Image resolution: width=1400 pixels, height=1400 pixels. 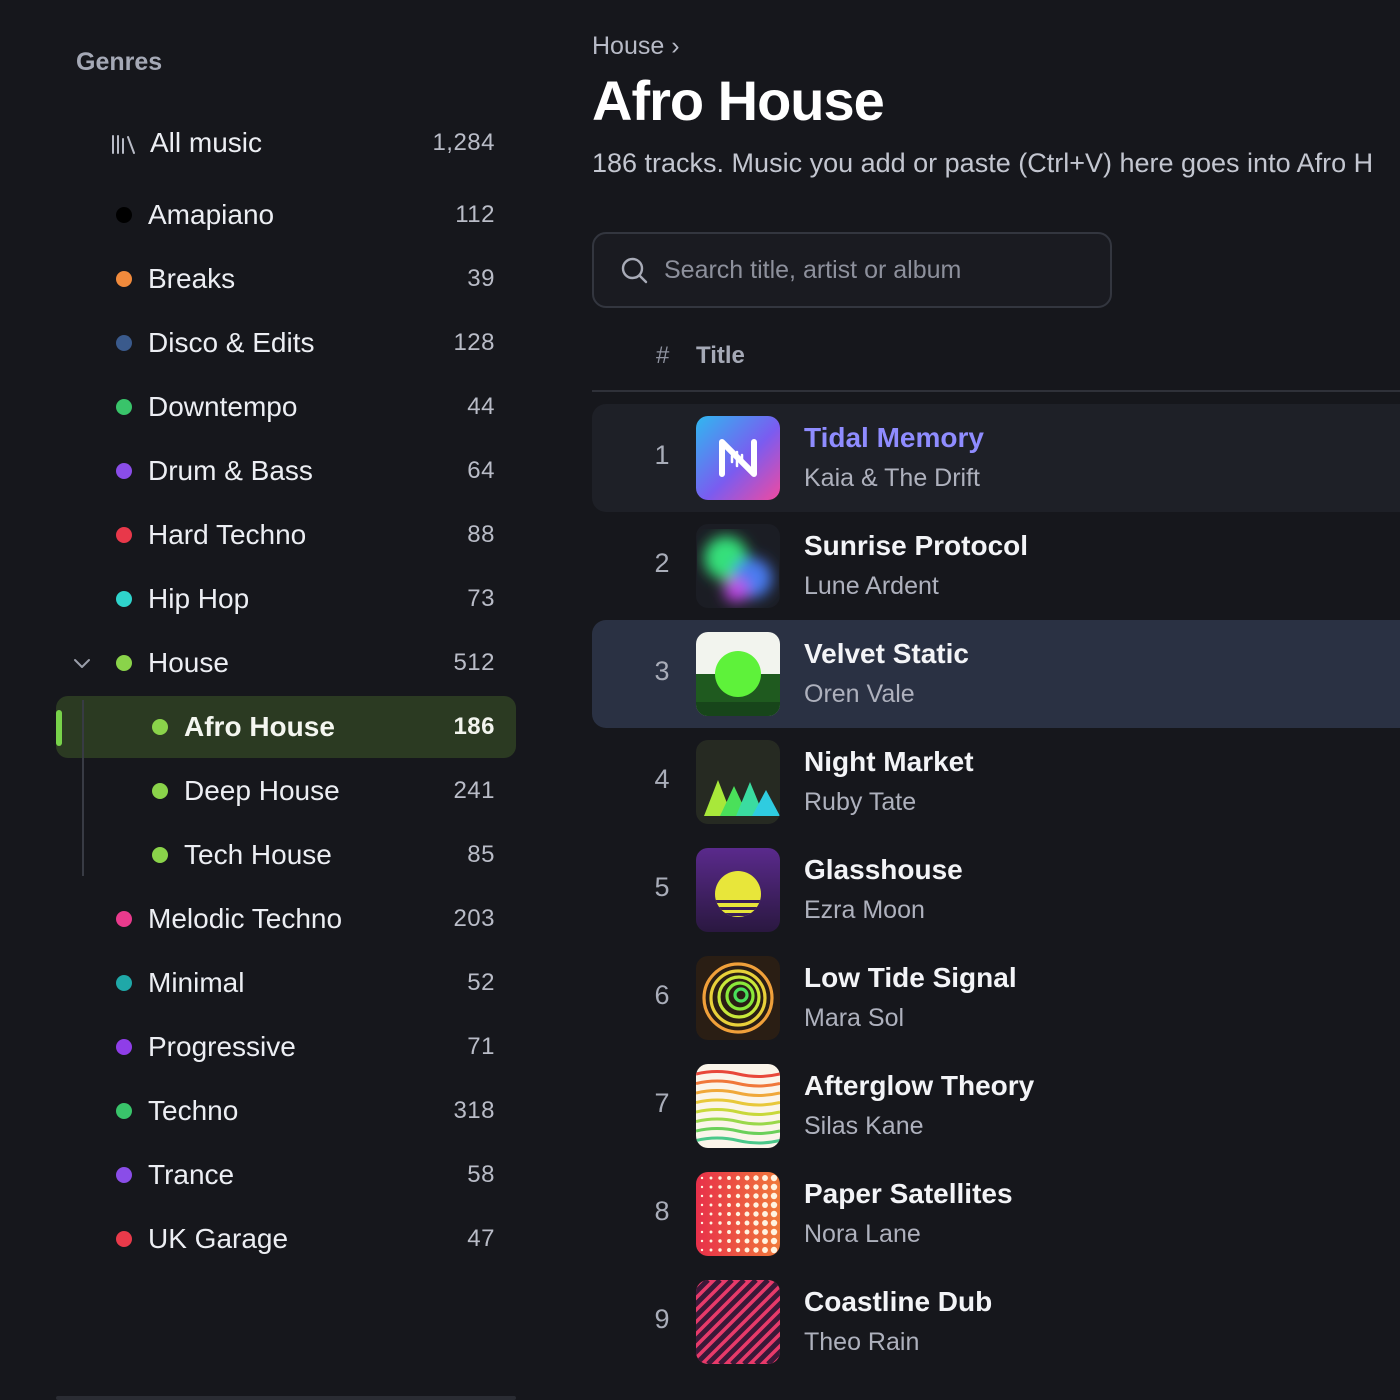 I want to click on track-artist: Silas Kane, so click(x=864, y=1126).